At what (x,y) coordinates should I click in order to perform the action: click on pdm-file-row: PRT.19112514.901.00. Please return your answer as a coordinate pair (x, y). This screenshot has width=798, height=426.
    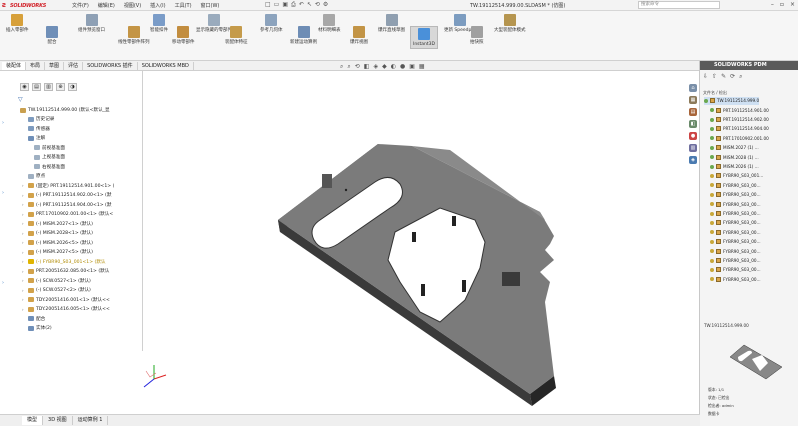
    Looking at the image, I should click on (739, 110).